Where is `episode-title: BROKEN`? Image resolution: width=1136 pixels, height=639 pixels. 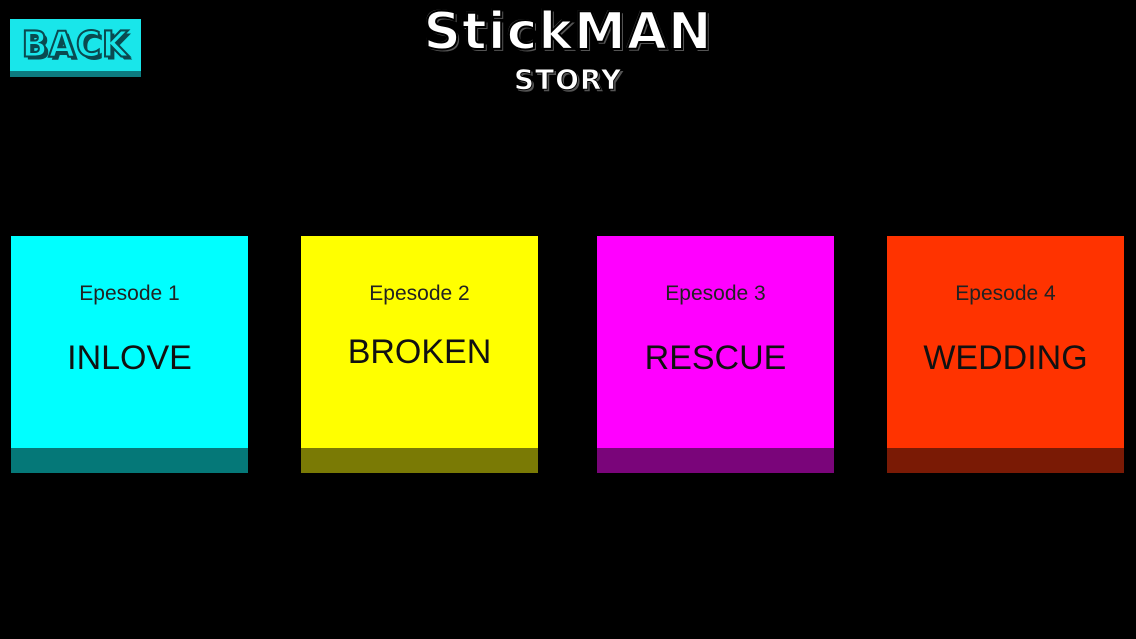
episode-title: BROKEN is located at coordinates (419, 352).